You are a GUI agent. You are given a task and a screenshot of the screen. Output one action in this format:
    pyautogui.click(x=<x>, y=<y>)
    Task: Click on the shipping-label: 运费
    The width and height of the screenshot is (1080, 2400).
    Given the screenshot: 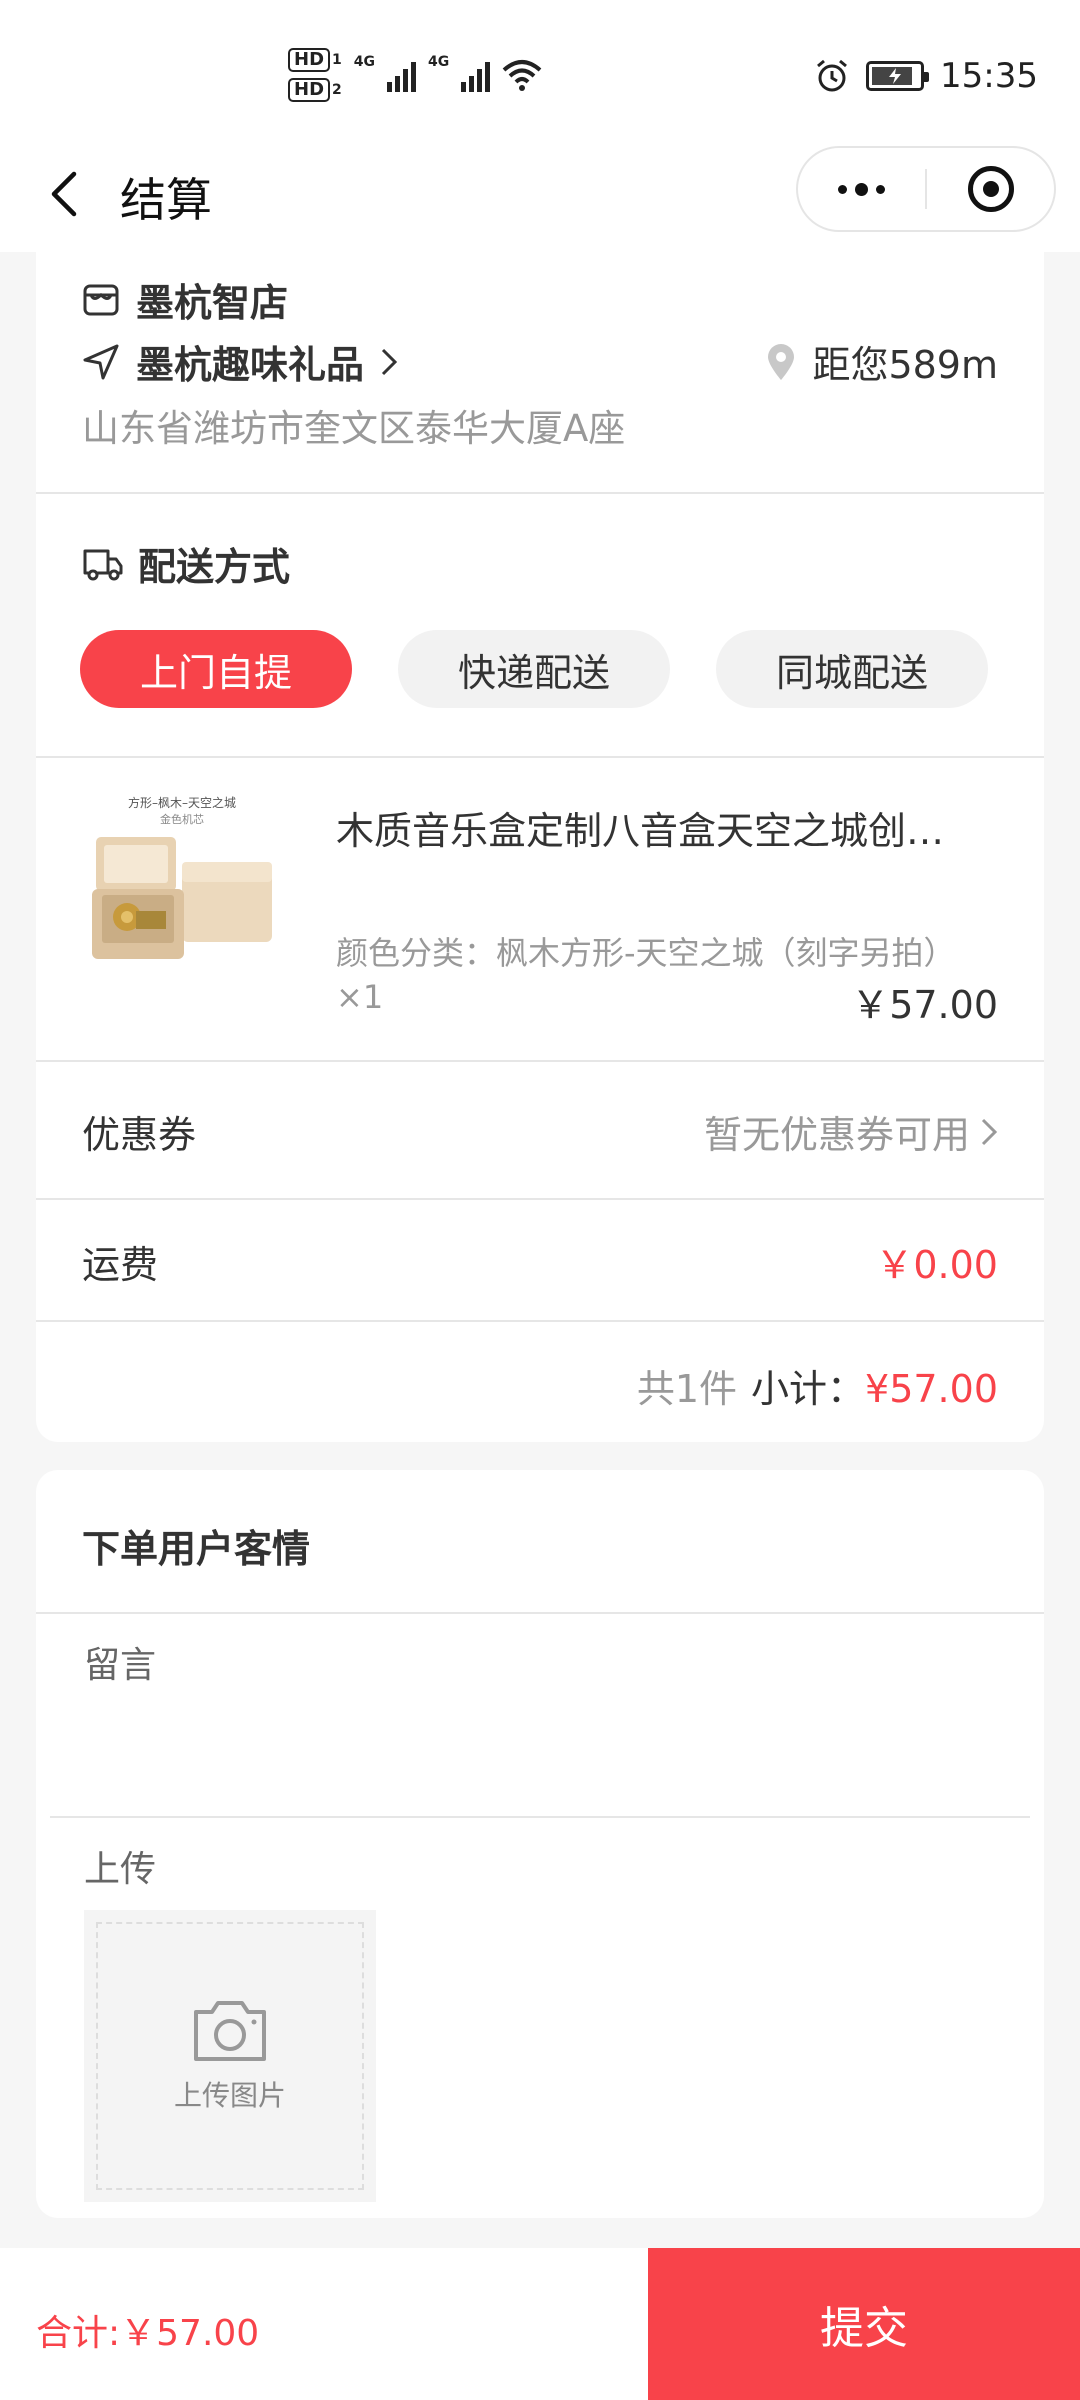 What is the action you would take?
    pyautogui.click(x=120, y=1265)
    